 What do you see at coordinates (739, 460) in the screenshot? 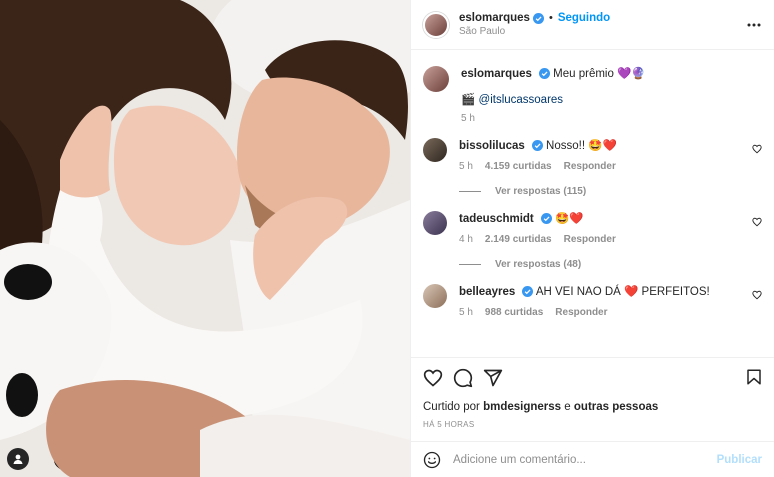
I see `publish-button: Publicar` at bounding box center [739, 460].